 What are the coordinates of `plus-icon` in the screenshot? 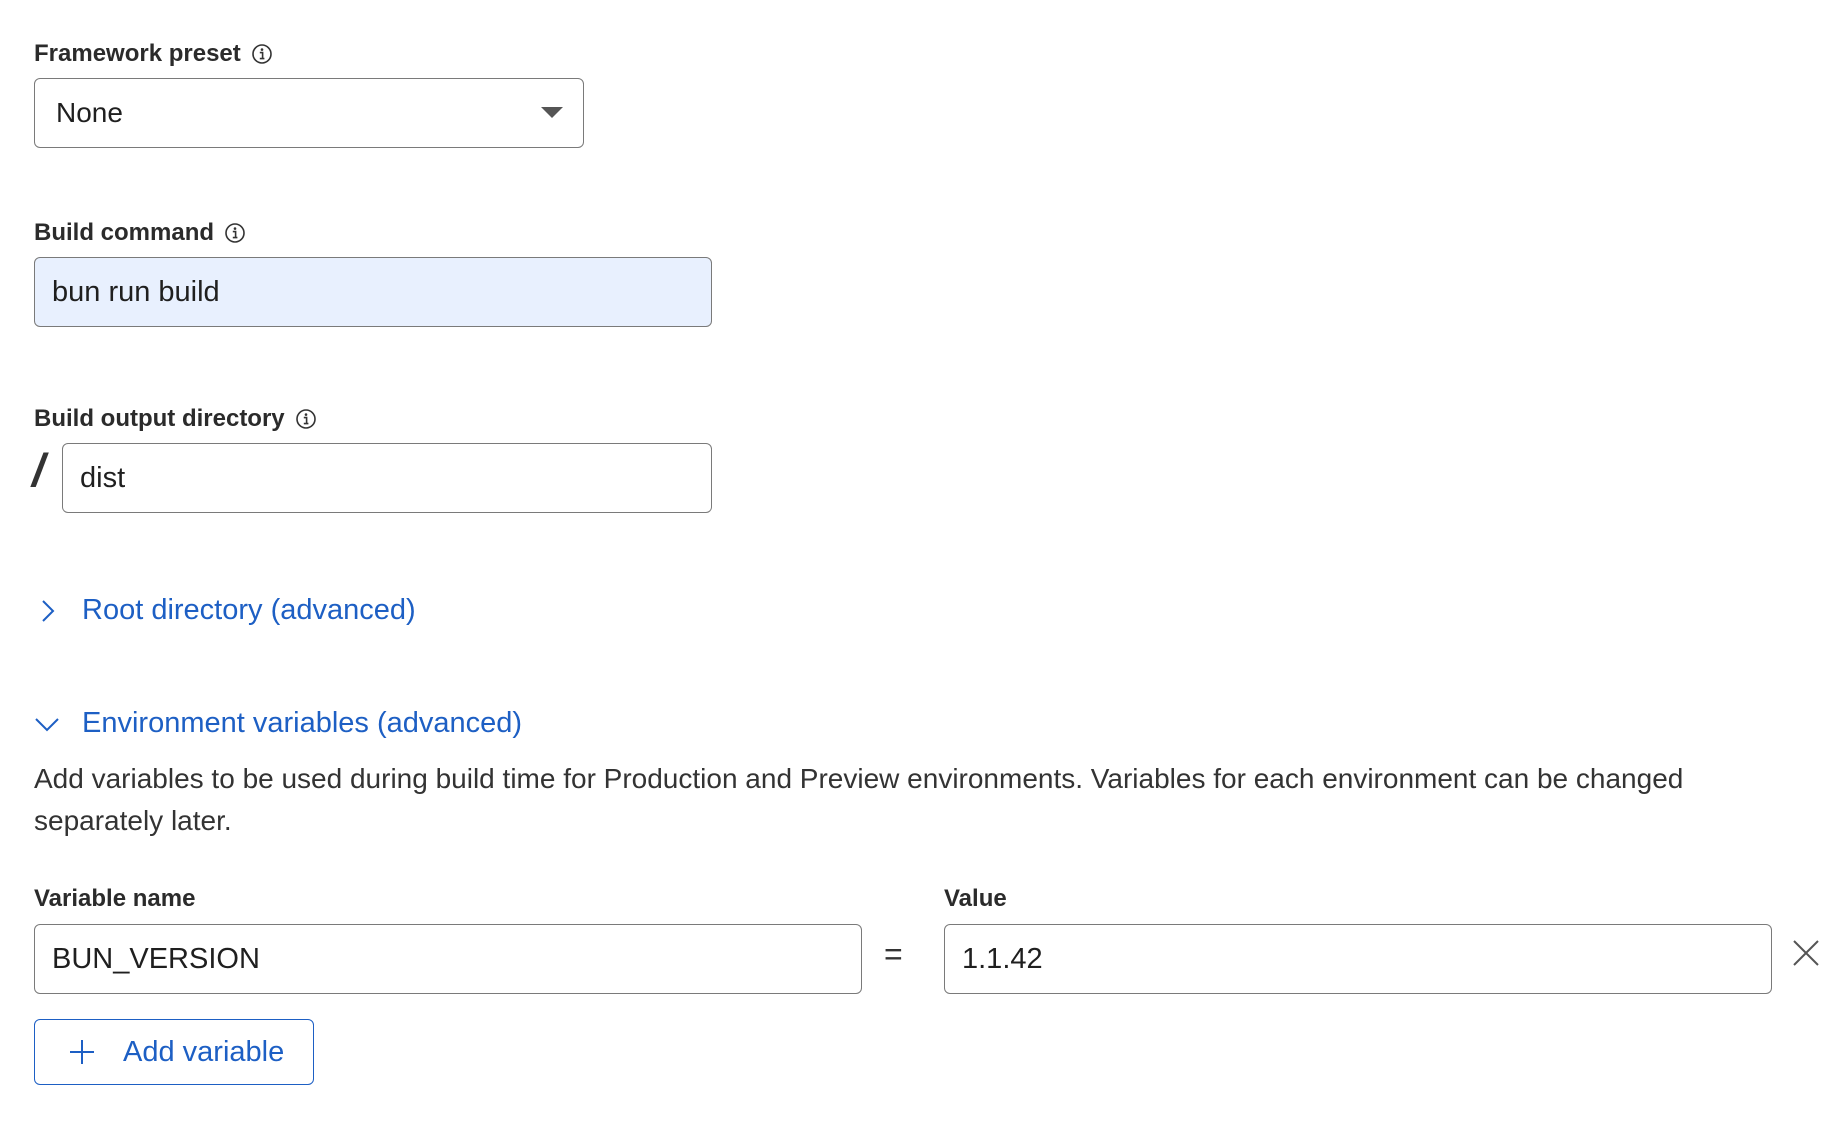 It's located at (82, 1052).